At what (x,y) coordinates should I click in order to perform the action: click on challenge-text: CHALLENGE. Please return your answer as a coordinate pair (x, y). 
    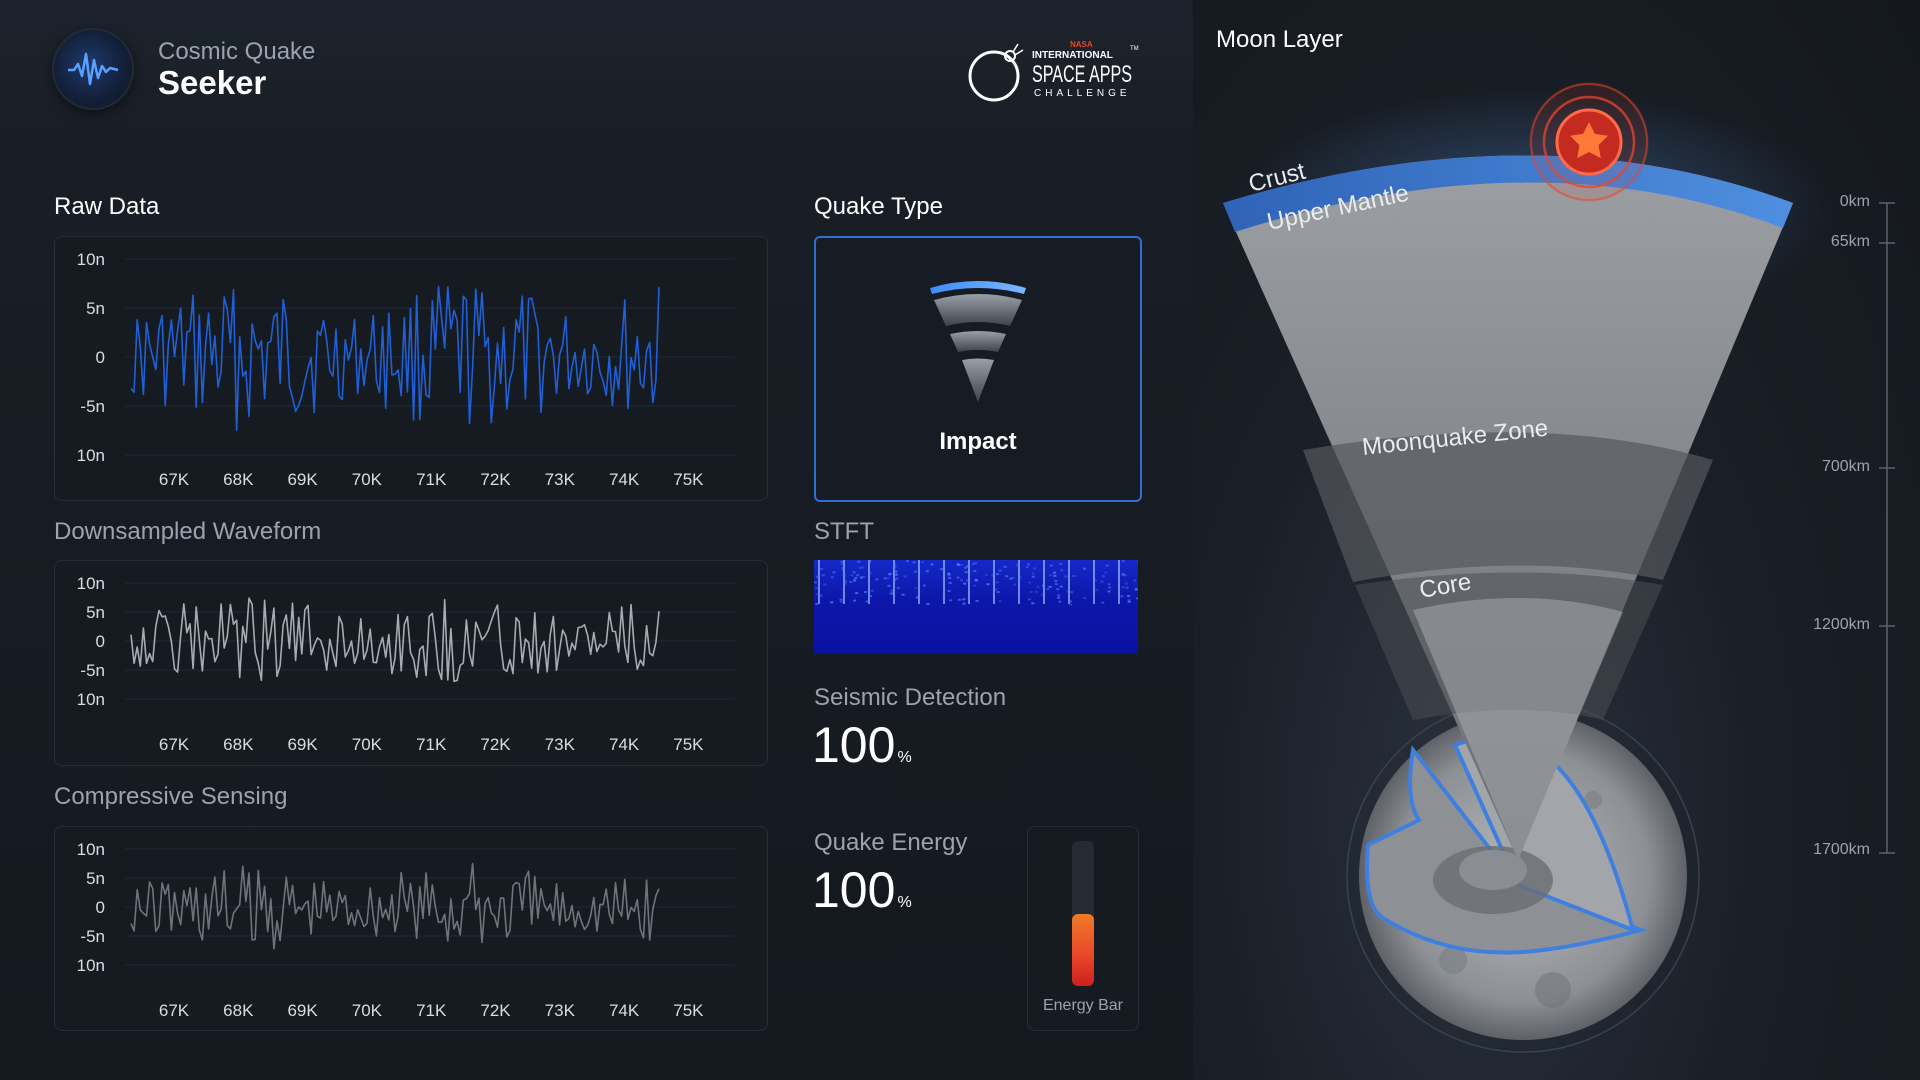
    Looking at the image, I should click on (1082, 93).